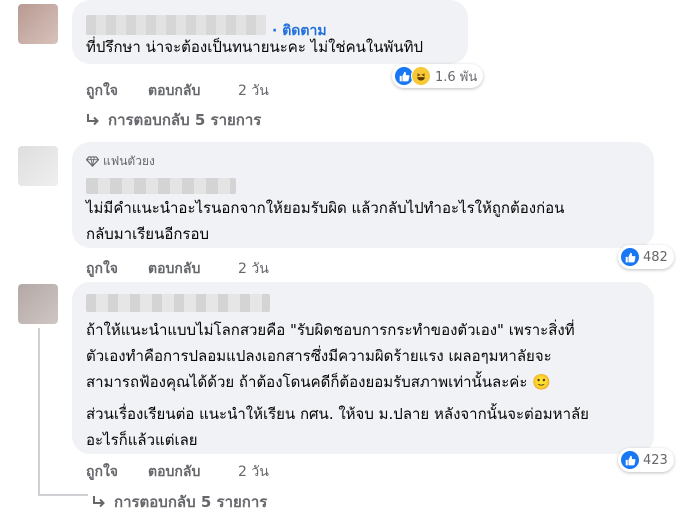  Describe the element at coordinates (456, 77) in the screenshot. I see `reaction-count: 1.6 พัน` at that location.